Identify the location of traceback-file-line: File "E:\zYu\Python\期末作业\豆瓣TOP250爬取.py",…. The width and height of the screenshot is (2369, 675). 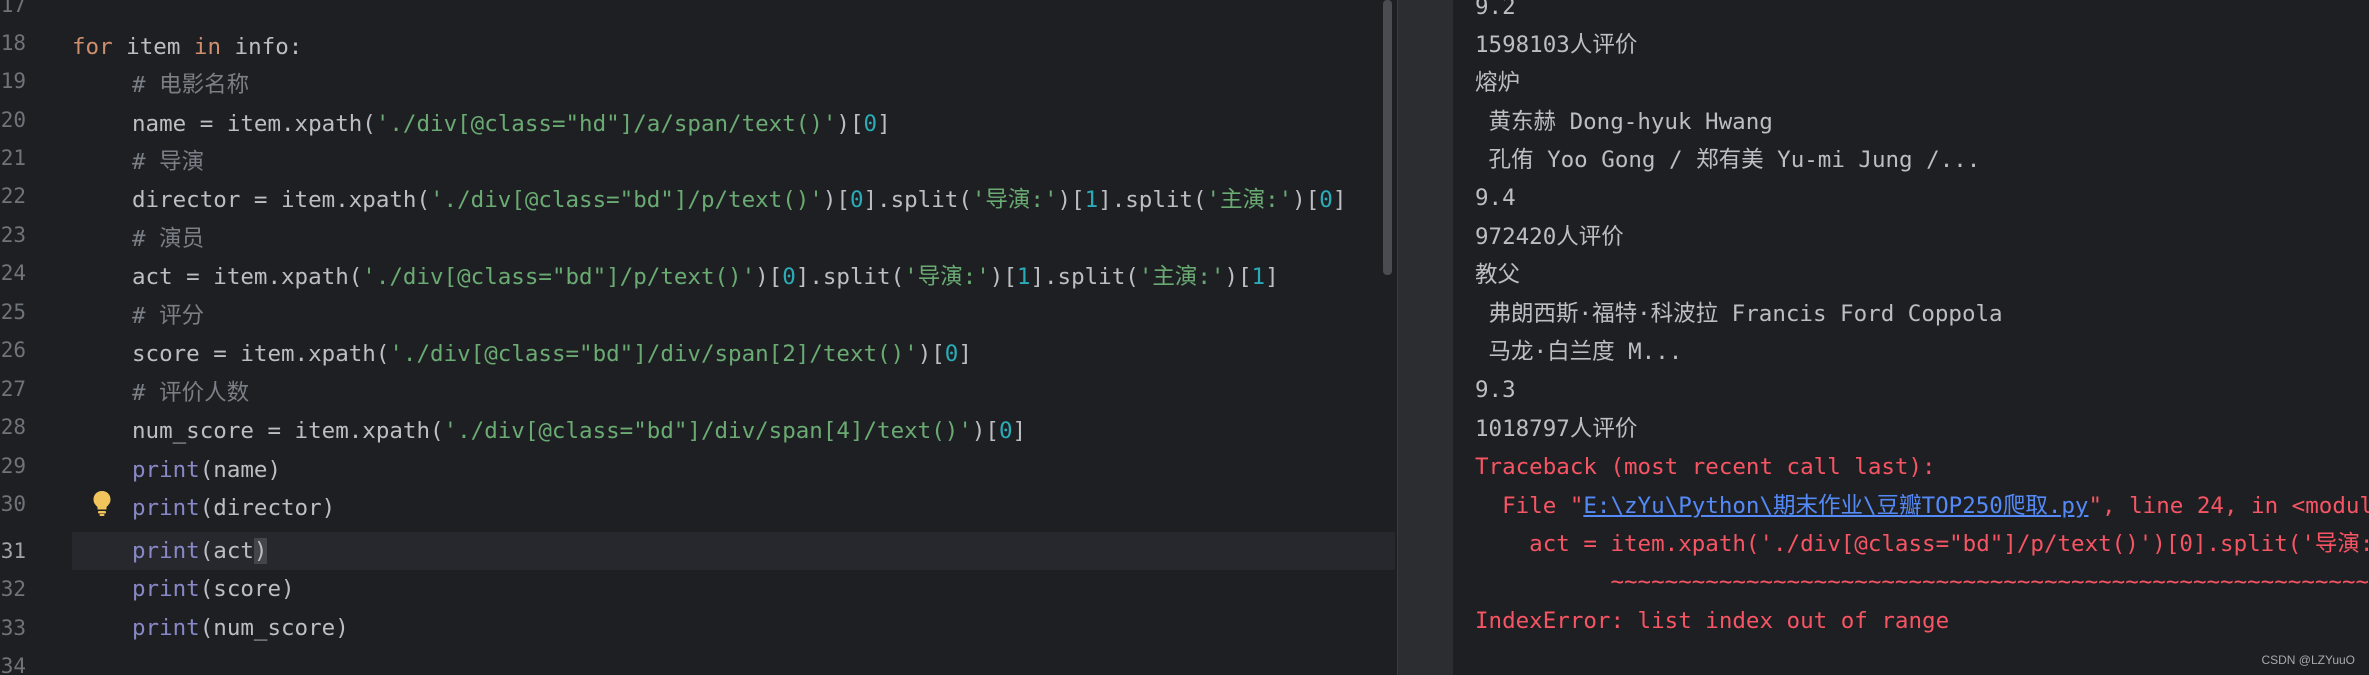
(1922, 506).